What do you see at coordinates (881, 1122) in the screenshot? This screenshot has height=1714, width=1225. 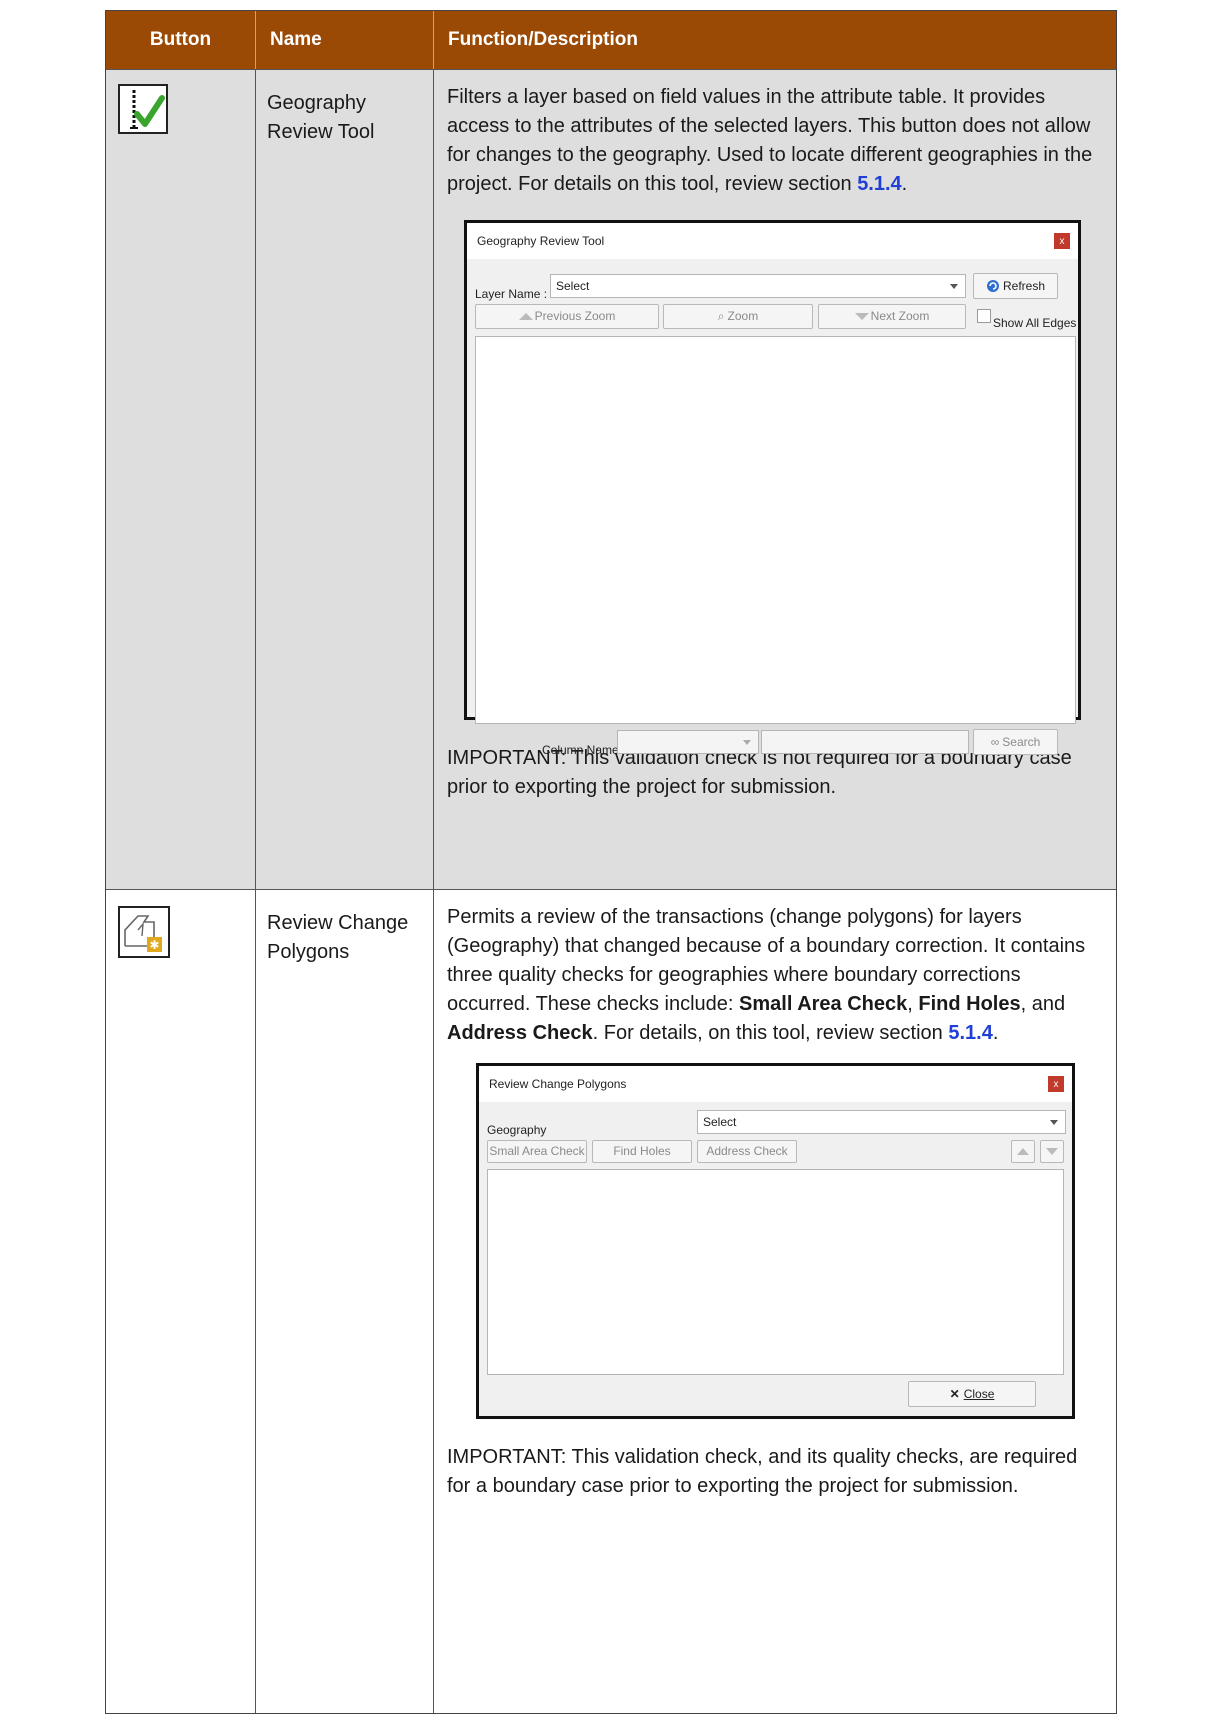 I see `geography-select: Select` at bounding box center [881, 1122].